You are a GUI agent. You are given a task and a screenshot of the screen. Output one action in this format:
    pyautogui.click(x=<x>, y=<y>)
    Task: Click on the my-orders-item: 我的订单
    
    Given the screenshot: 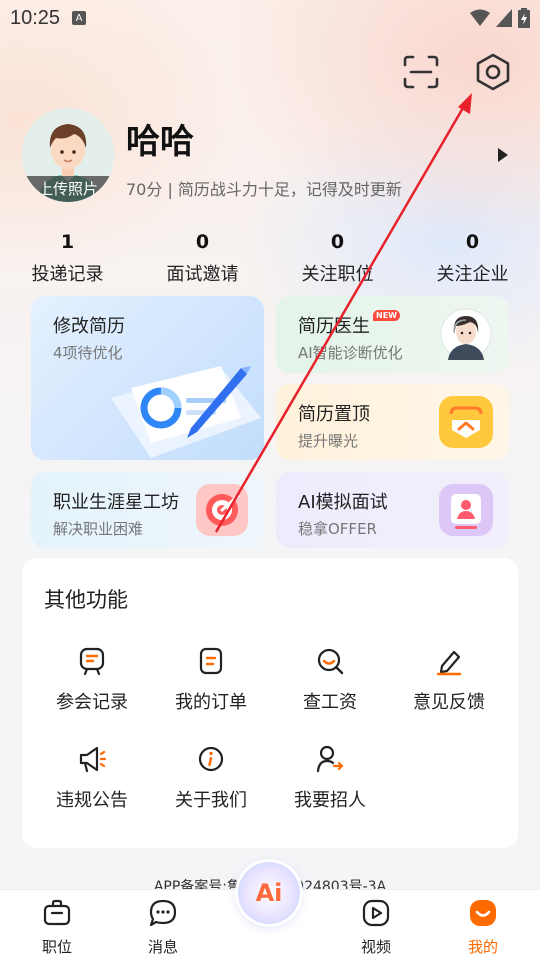 What is the action you would take?
    pyautogui.click(x=211, y=680)
    